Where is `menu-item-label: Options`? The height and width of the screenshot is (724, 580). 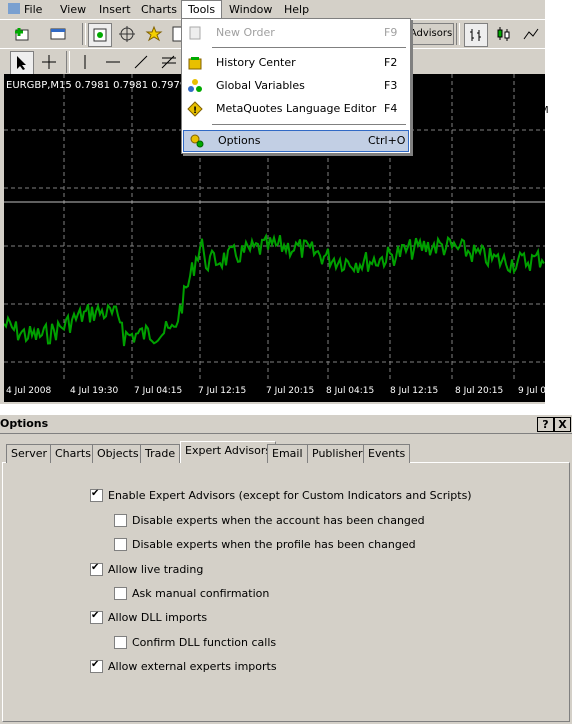 menu-item-label: Options is located at coordinates (239, 140).